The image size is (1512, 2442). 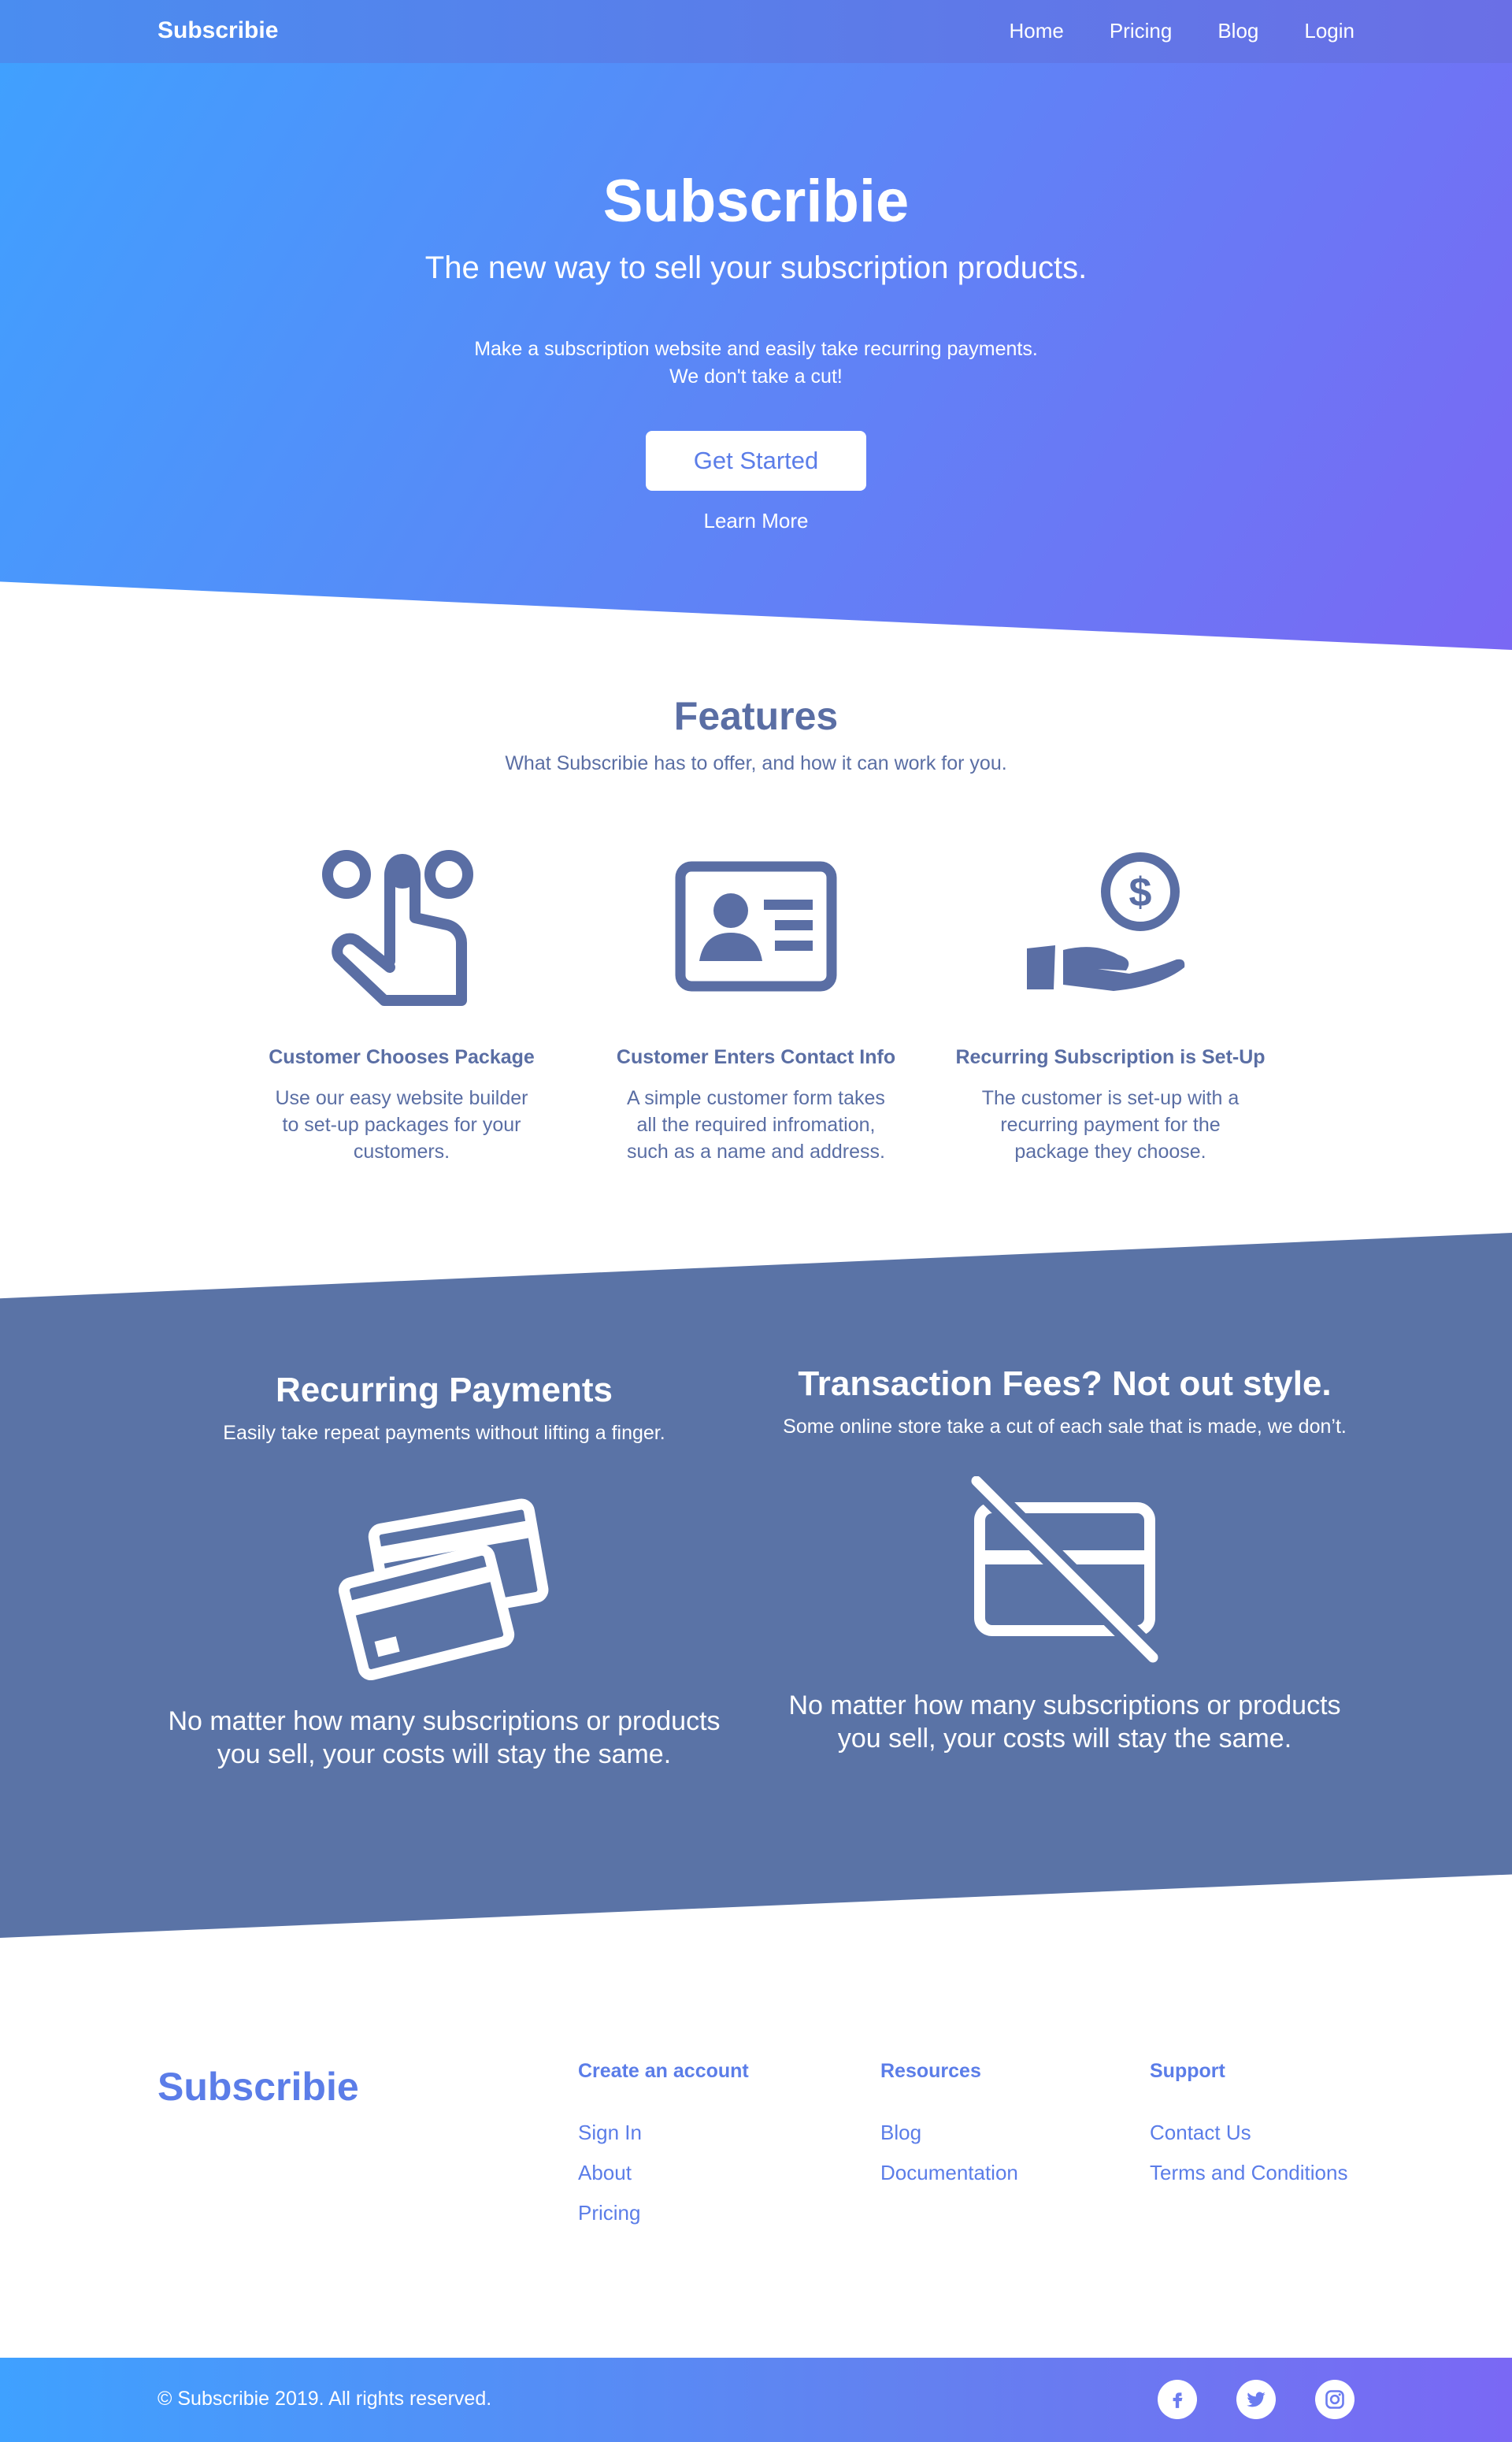 What do you see at coordinates (930, 2071) in the screenshot?
I see `footer-heading: Resources` at bounding box center [930, 2071].